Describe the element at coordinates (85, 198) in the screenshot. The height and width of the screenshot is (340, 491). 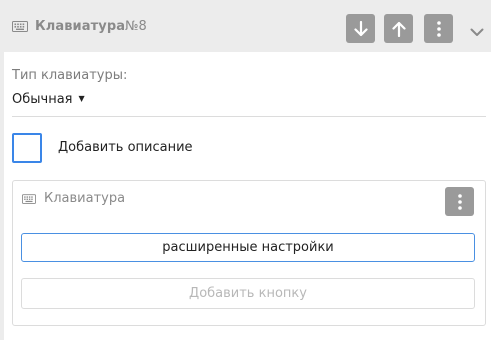
I see `card-title: Клавиатура` at that location.